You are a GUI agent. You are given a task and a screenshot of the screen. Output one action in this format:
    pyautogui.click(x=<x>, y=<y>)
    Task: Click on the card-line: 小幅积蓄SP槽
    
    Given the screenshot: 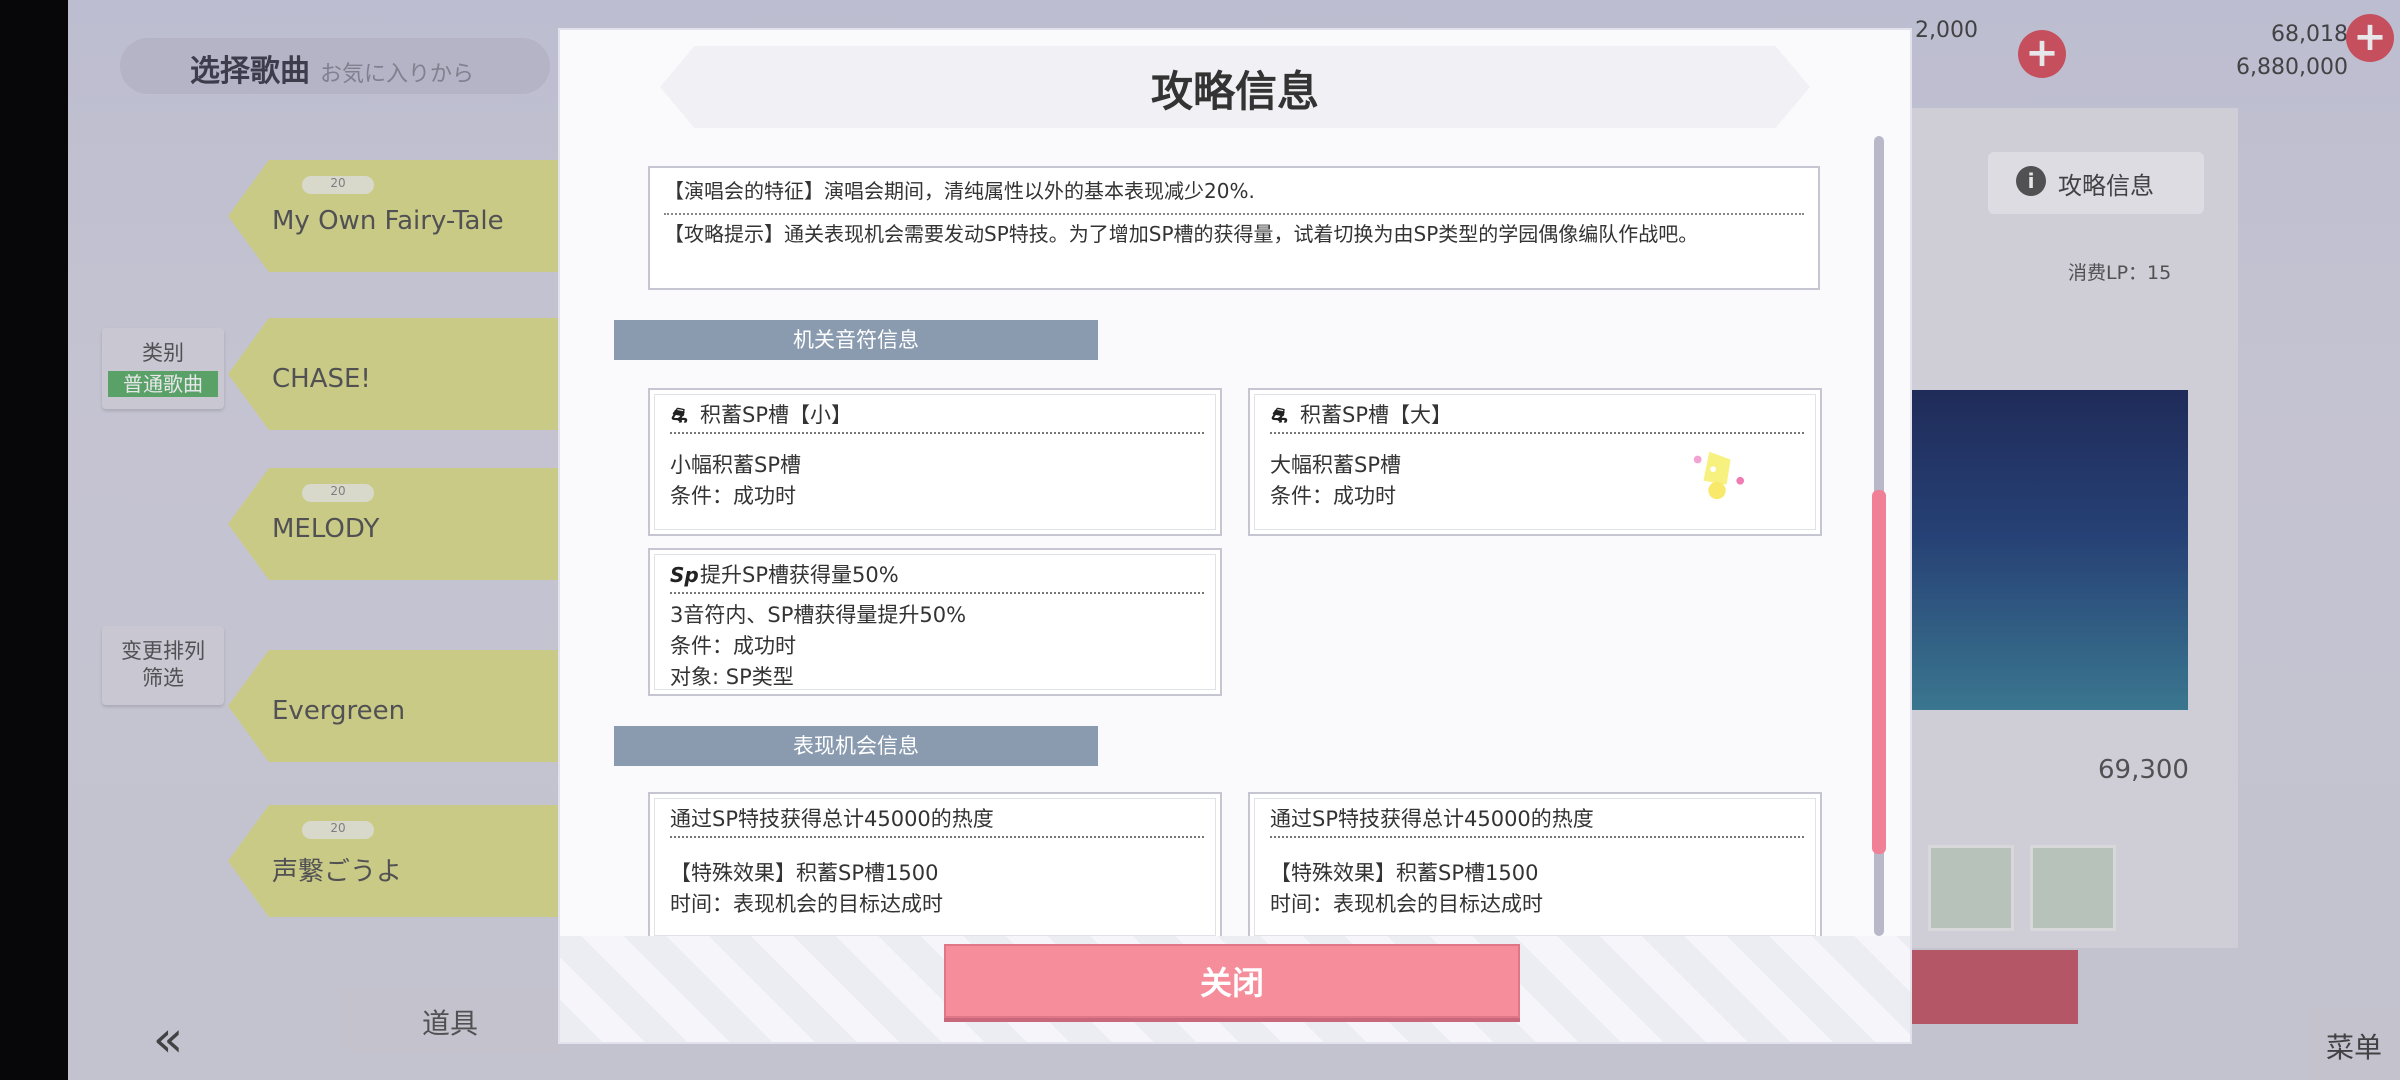 What is the action you would take?
    pyautogui.click(x=735, y=465)
    